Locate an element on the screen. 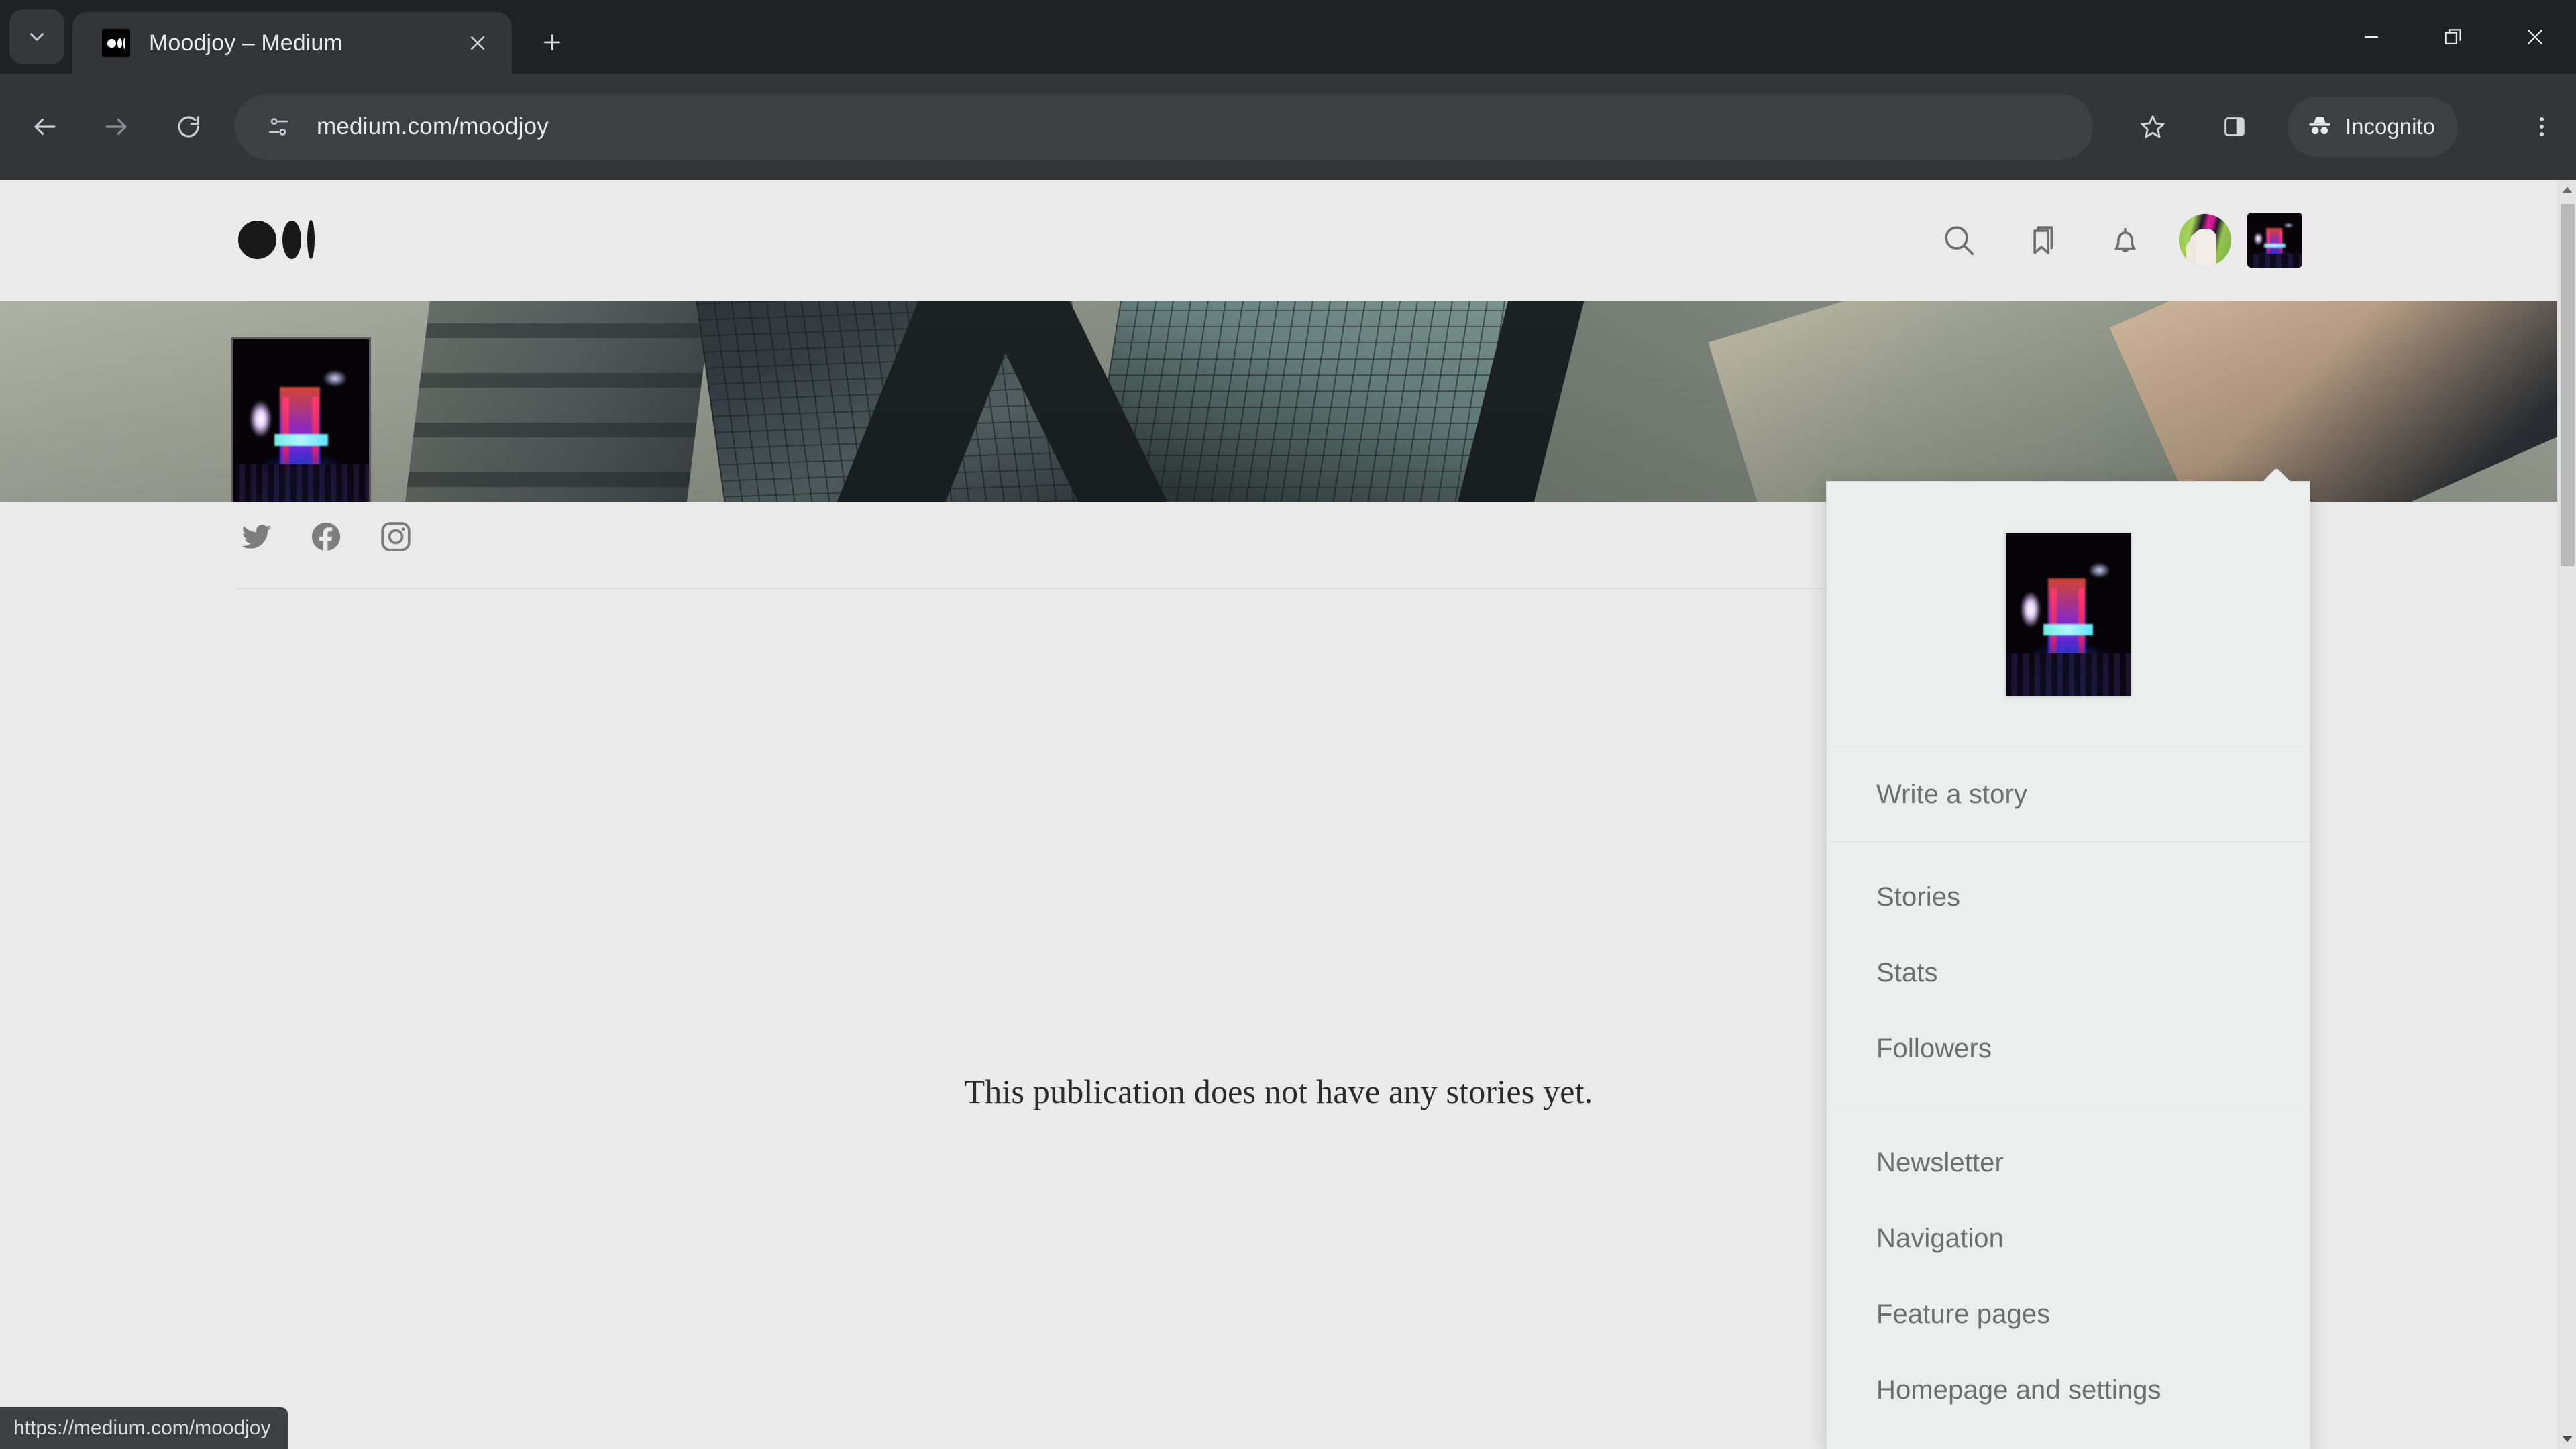 This screenshot has height=1449, width=2576. page-scrollbar is located at coordinates (2566, 814).